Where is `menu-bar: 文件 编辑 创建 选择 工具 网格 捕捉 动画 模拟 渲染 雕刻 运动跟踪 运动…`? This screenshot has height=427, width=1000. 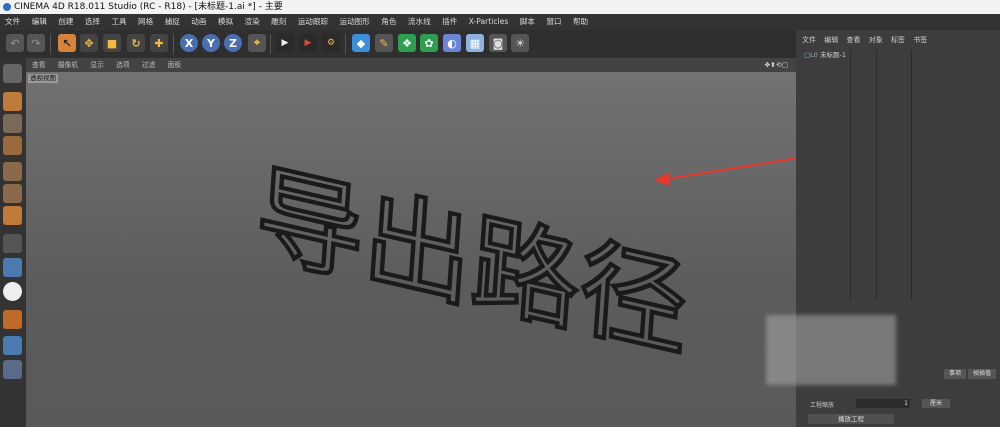 menu-bar: 文件 编辑 创建 选择 工具 网格 捕捉 动画 模拟 渲染 雕刻 运动跟踪 运动… is located at coordinates (500, 22).